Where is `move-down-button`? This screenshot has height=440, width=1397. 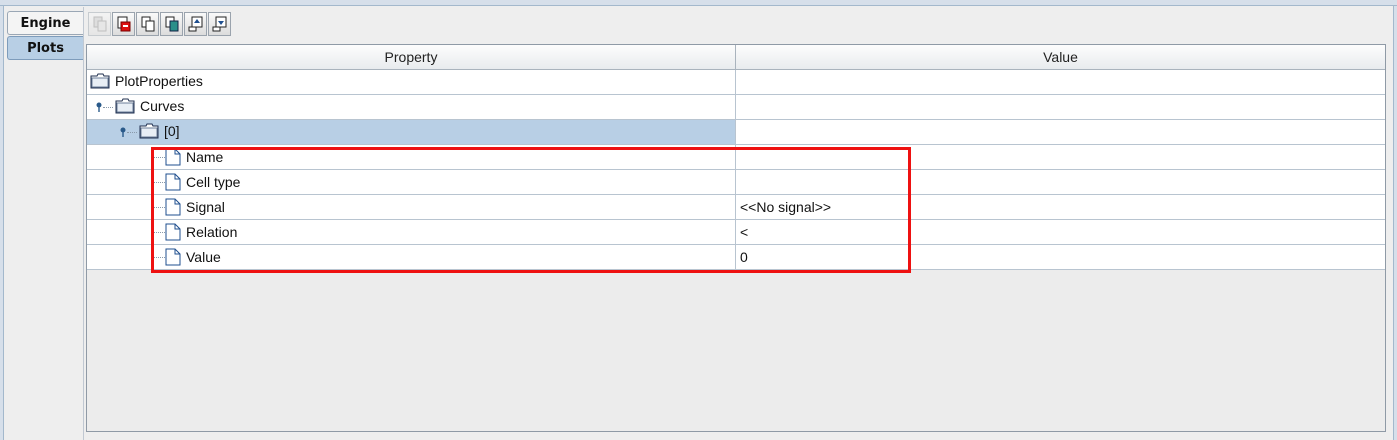
move-down-button is located at coordinates (219, 24).